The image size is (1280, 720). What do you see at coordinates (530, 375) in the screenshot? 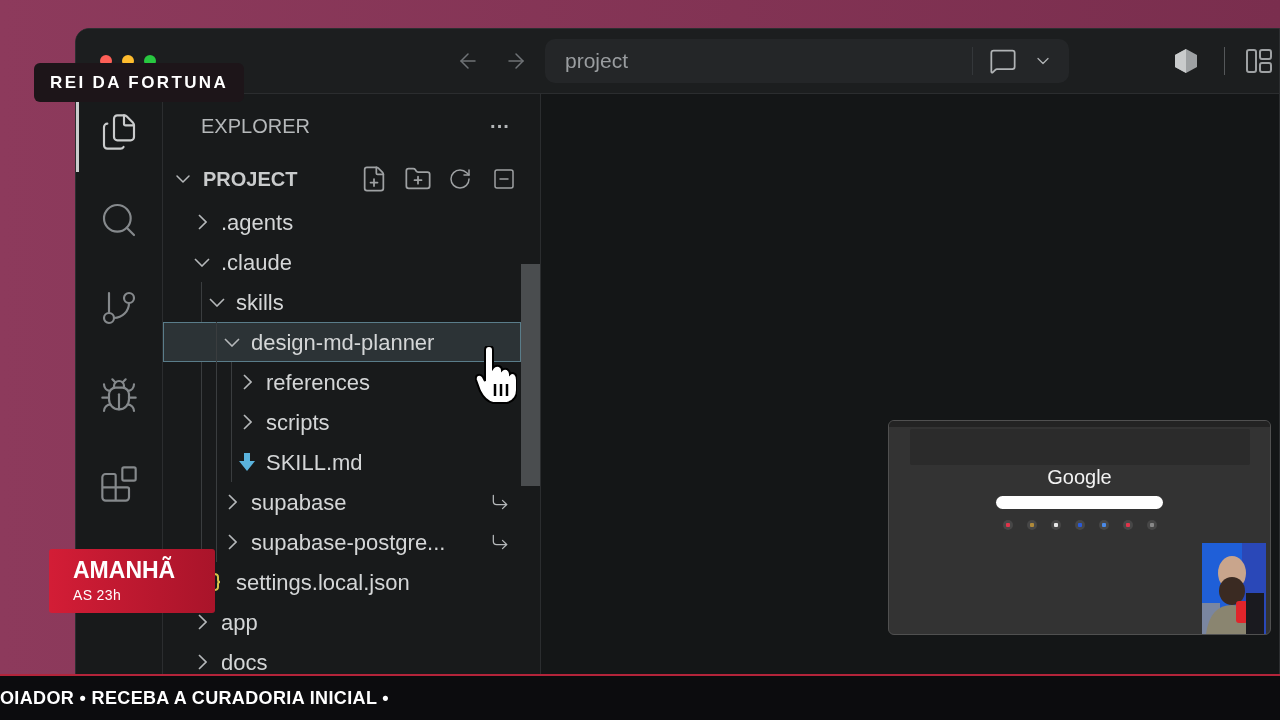
I see `scrollbar-thumb` at bounding box center [530, 375].